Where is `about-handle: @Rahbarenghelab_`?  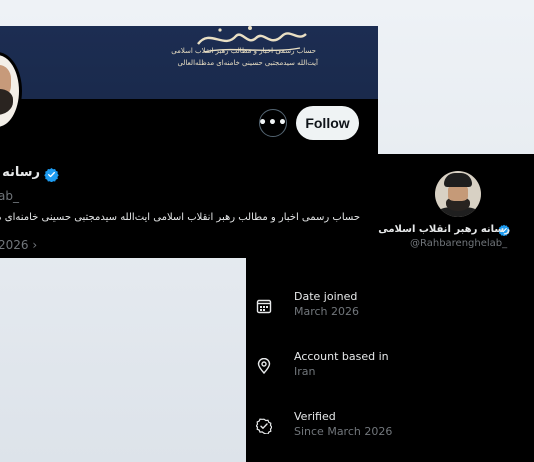
about-handle: @Rahbarenghelab_ is located at coordinates (459, 243).